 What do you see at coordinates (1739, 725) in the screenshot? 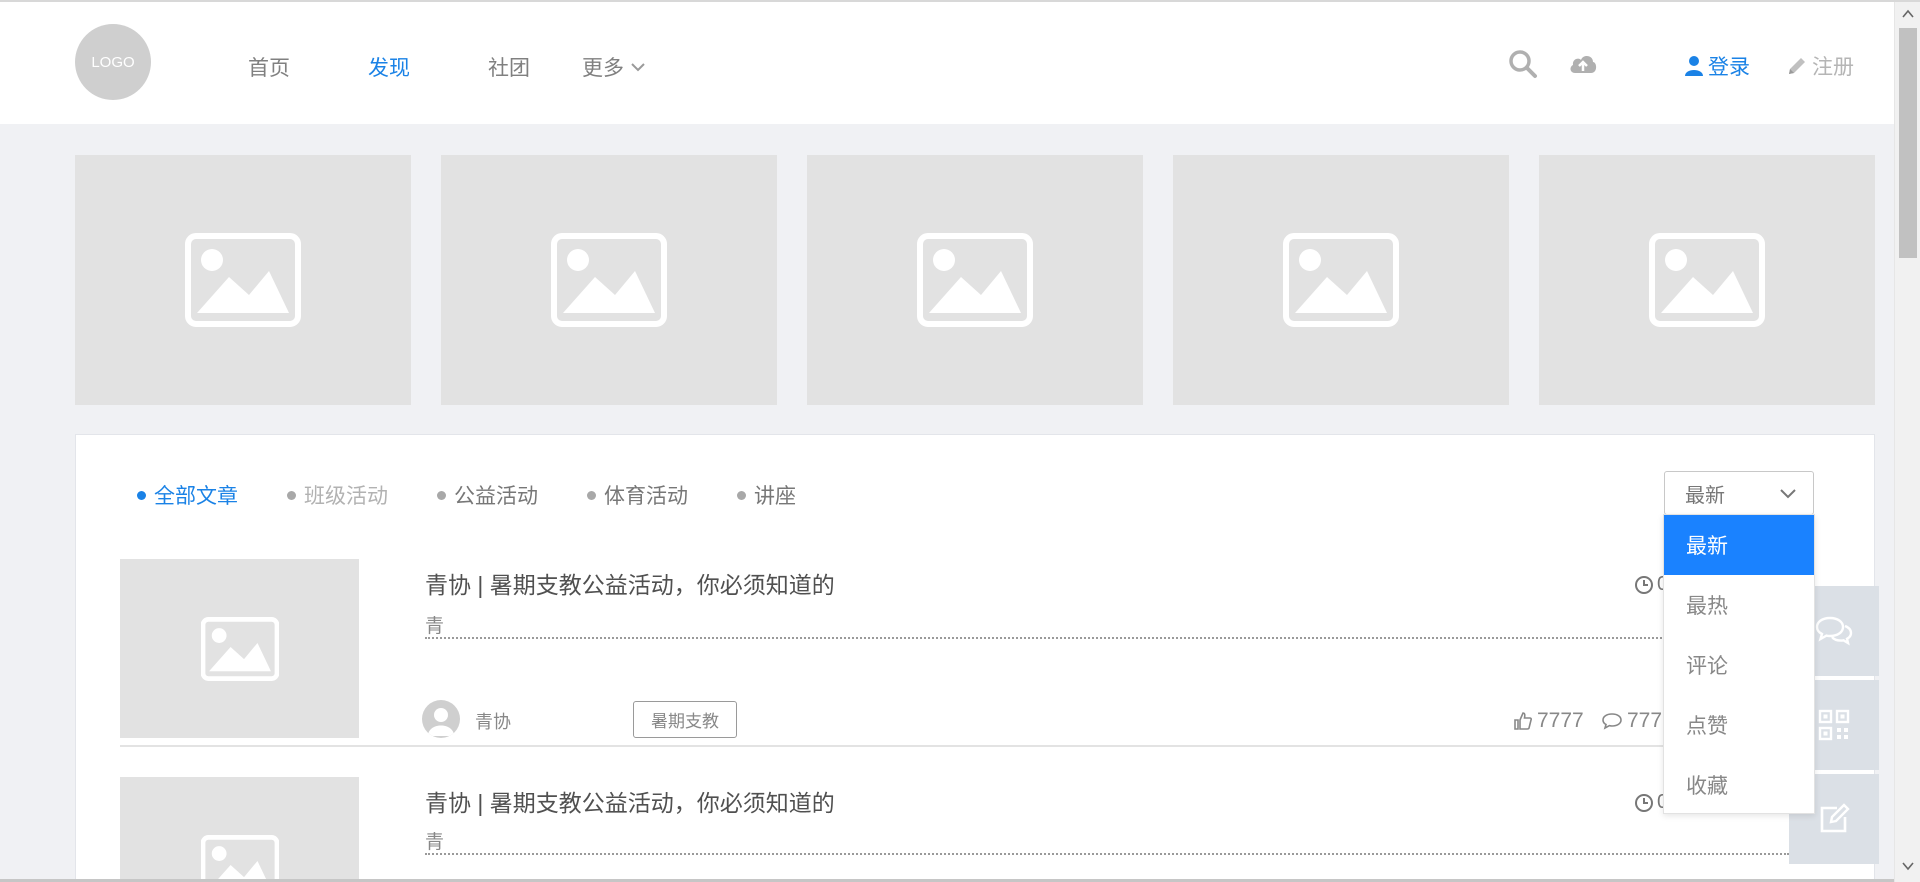
I see `sort-option-likes: 点赞` at bounding box center [1739, 725].